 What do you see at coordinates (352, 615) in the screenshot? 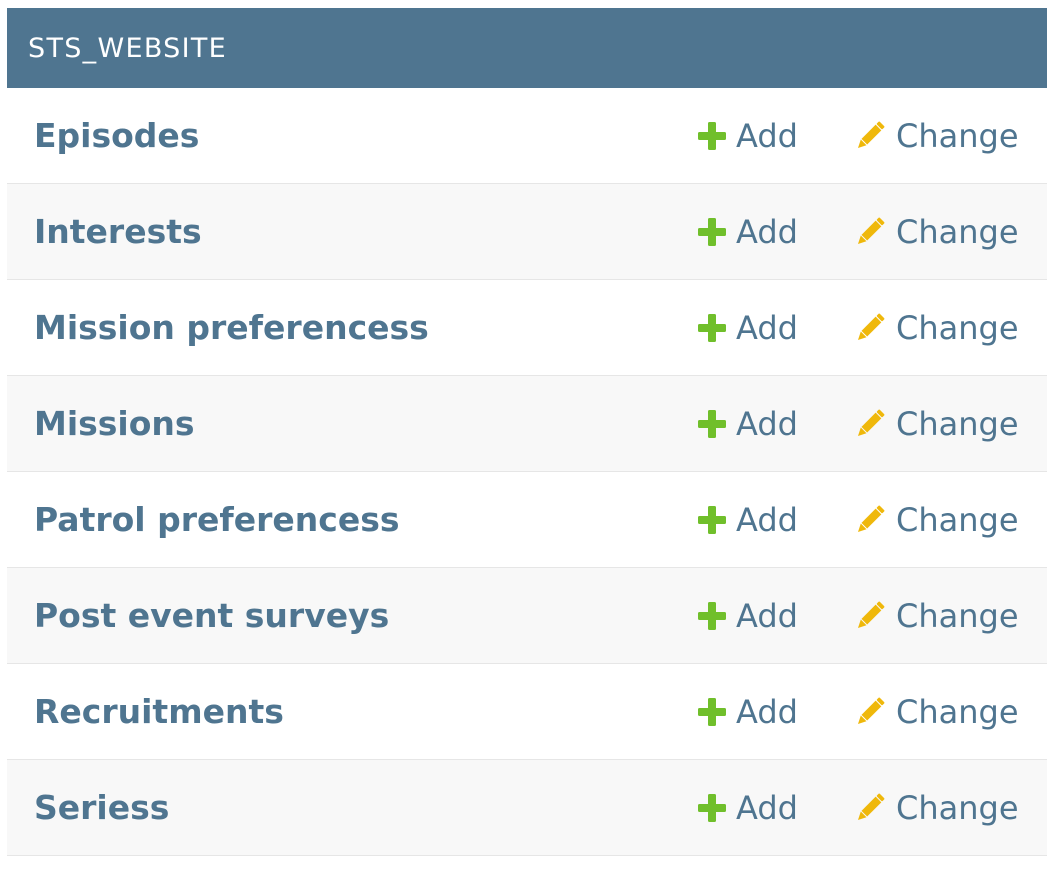
I see `model-link: Post event surveys` at bounding box center [352, 615].